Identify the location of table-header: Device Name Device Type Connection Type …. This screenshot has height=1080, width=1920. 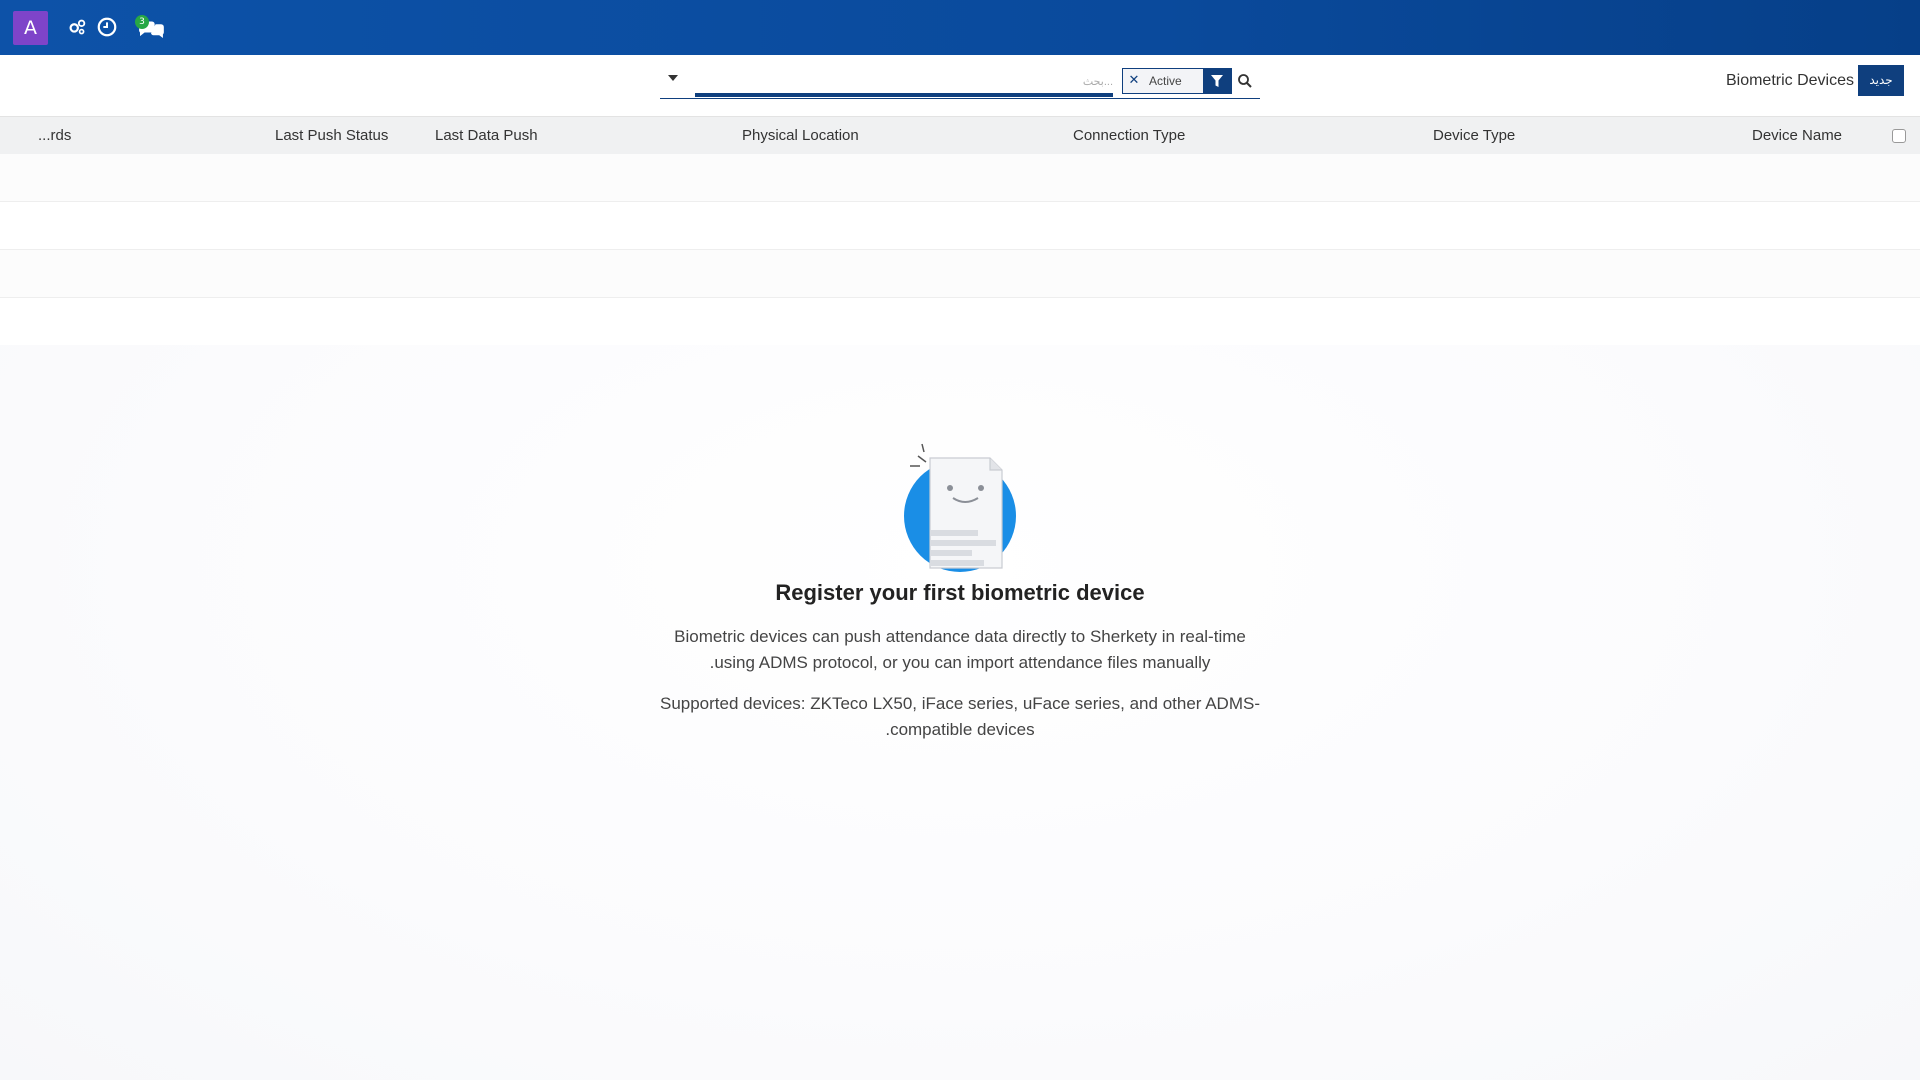
(960, 135).